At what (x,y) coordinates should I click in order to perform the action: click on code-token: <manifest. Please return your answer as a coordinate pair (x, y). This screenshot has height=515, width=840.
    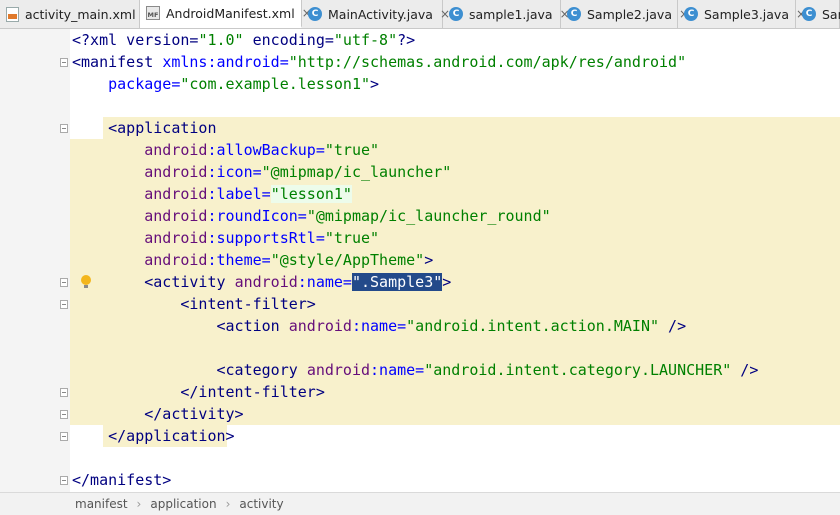
    Looking at the image, I should click on (117, 62).